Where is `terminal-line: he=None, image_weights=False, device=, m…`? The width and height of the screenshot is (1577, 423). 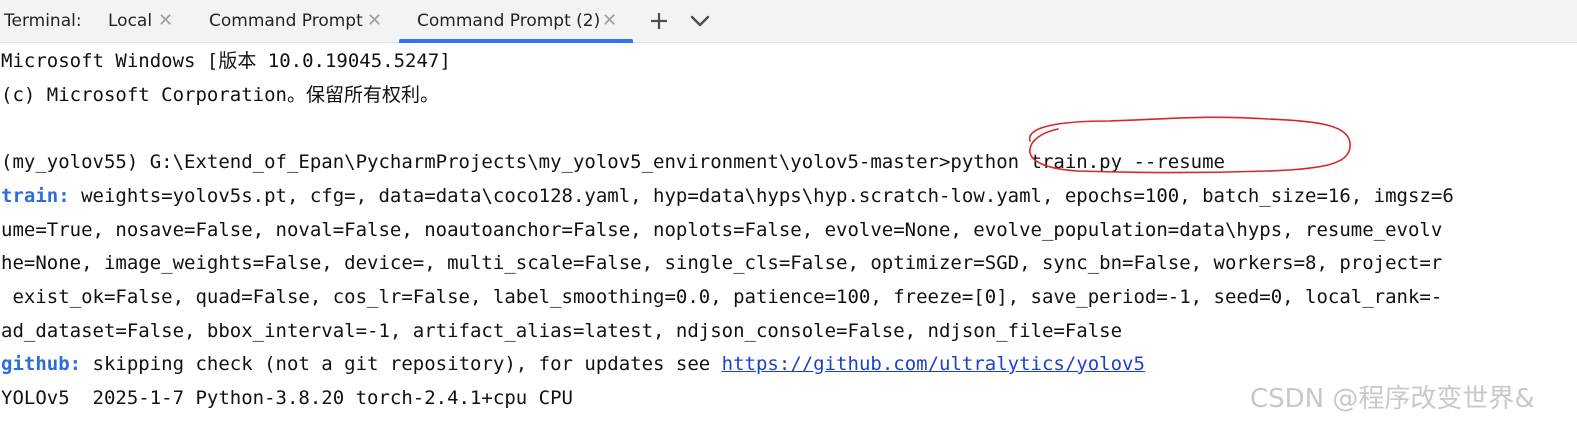 terminal-line: he=None, image_weights=False, device=, m… is located at coordinates (722, 263).